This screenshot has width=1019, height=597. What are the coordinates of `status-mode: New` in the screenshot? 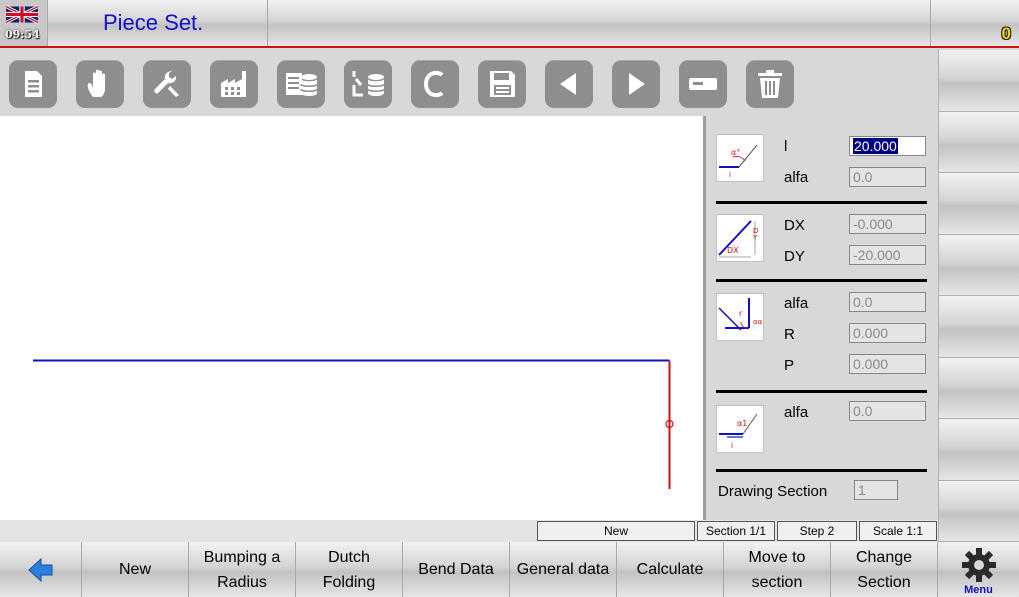 It's located at (616, 531).